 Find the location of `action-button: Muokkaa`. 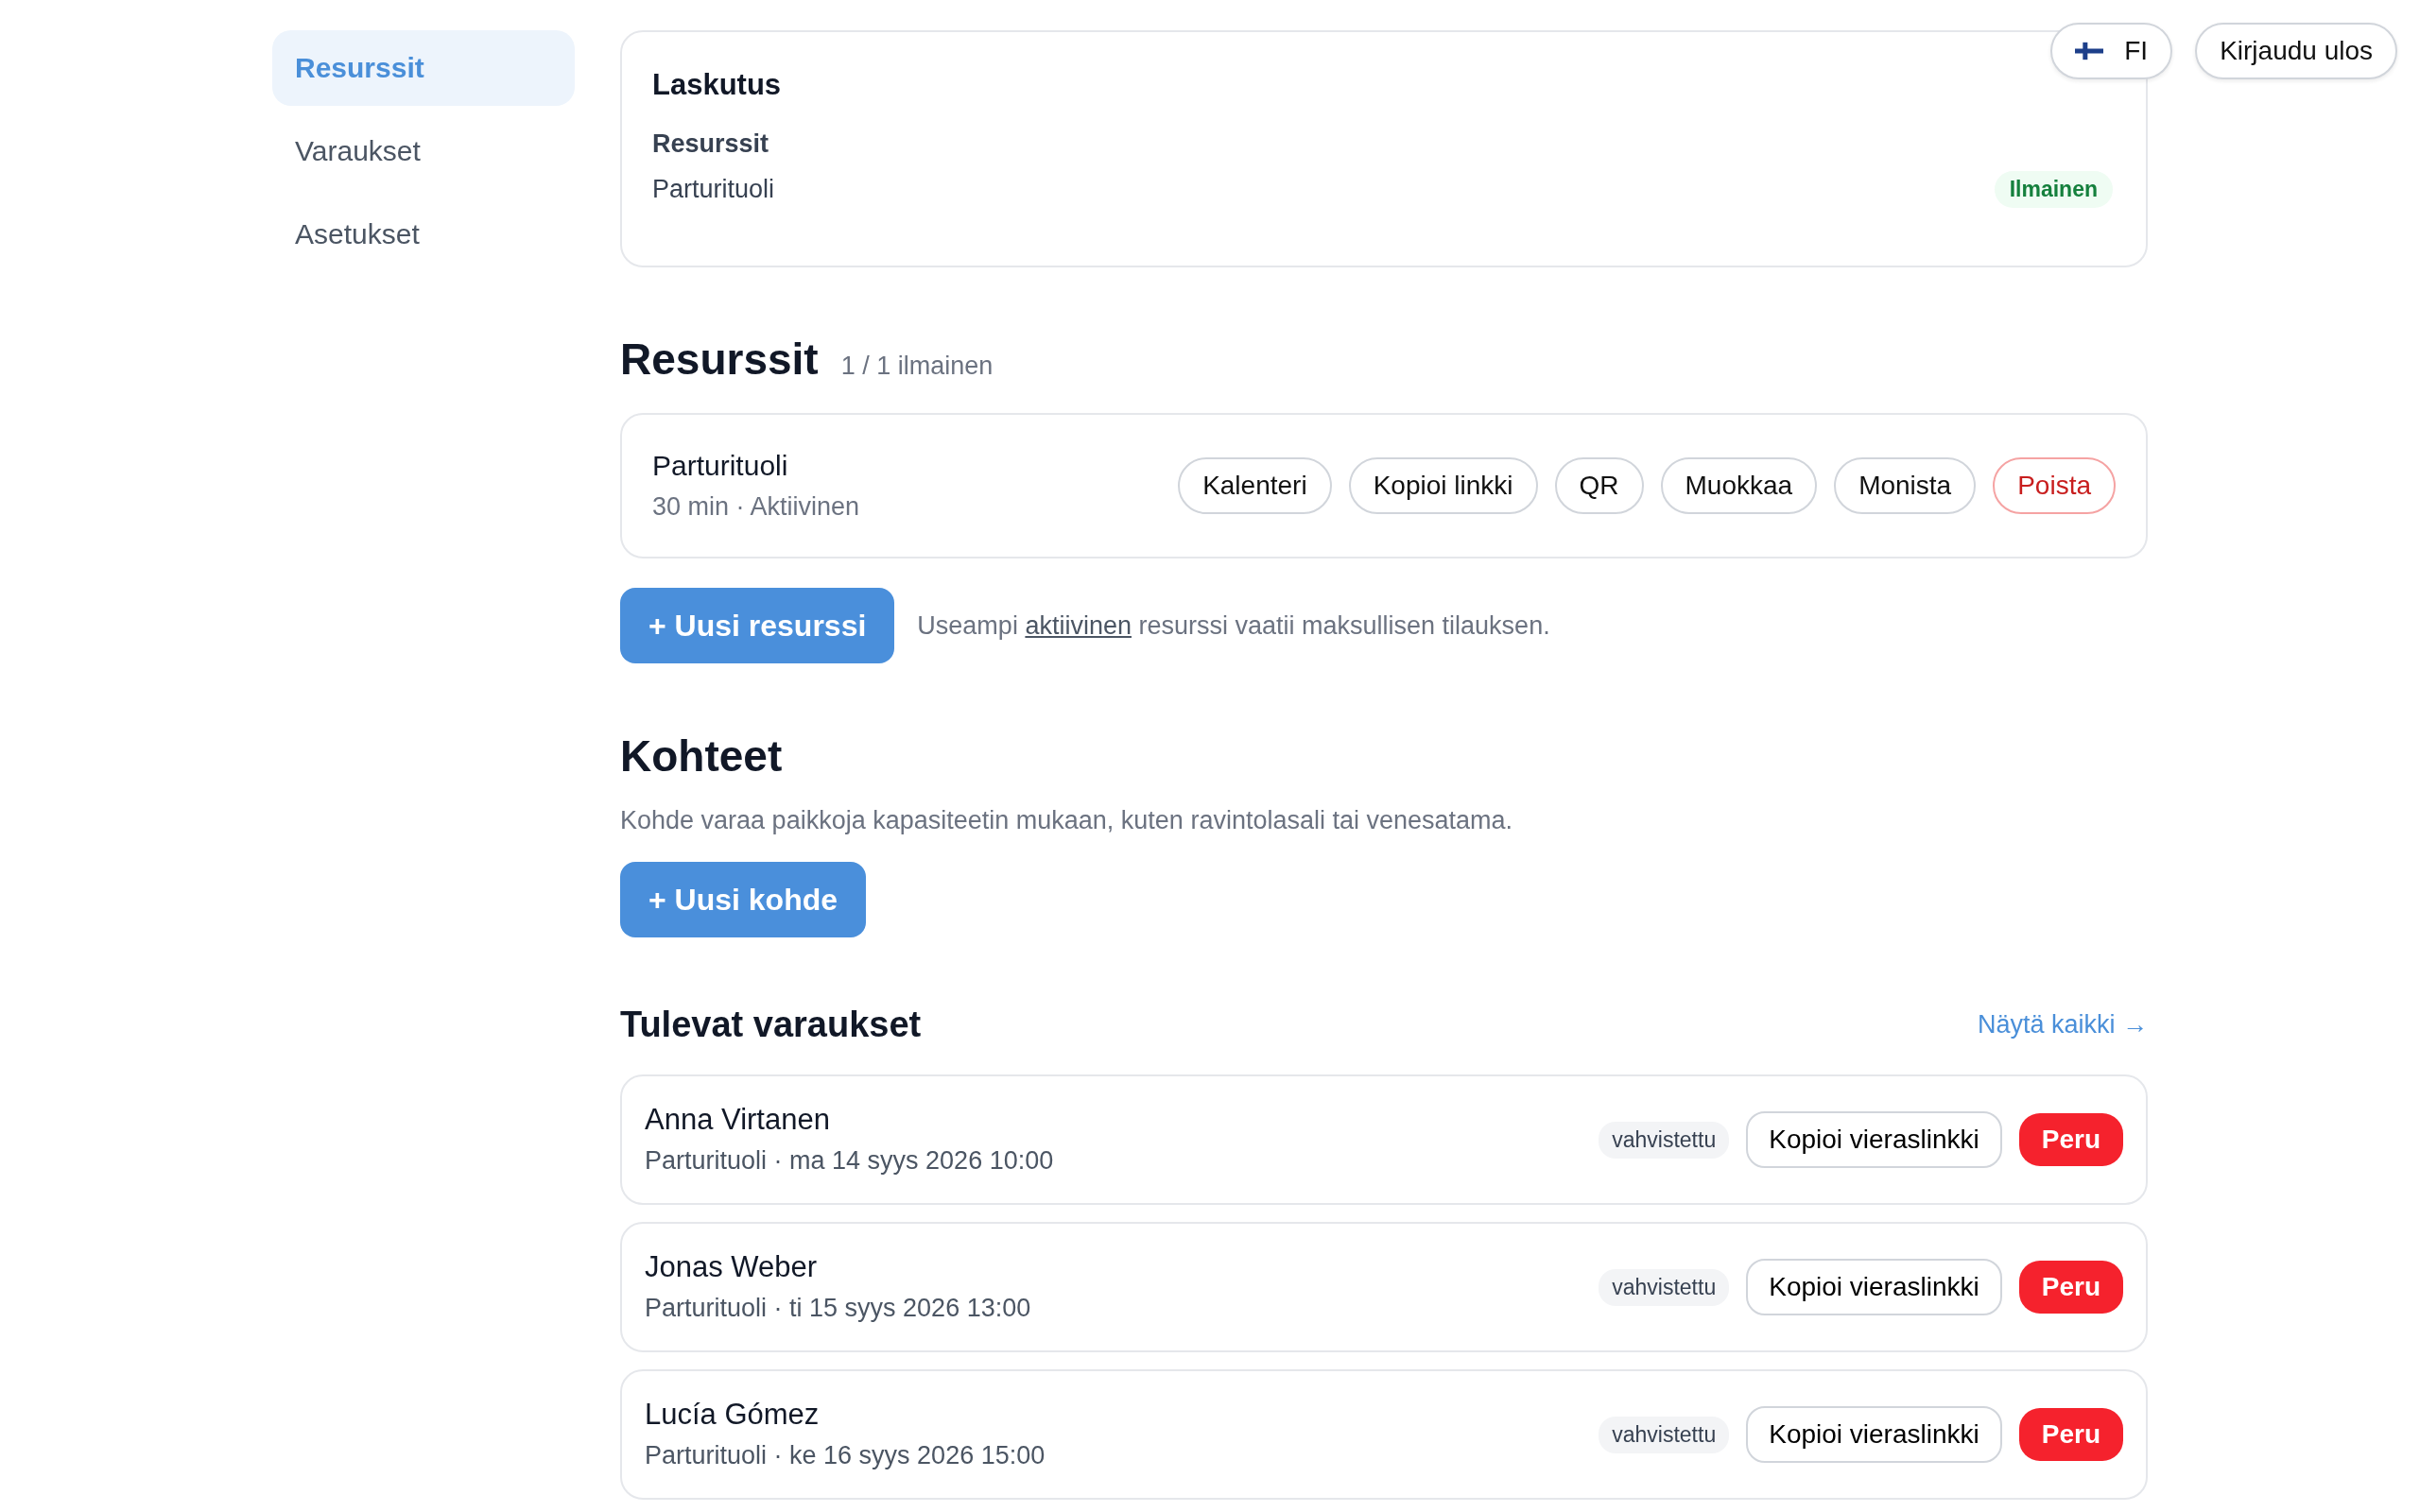

action-button: Muokkaa is located at coordinates (1739, 485).